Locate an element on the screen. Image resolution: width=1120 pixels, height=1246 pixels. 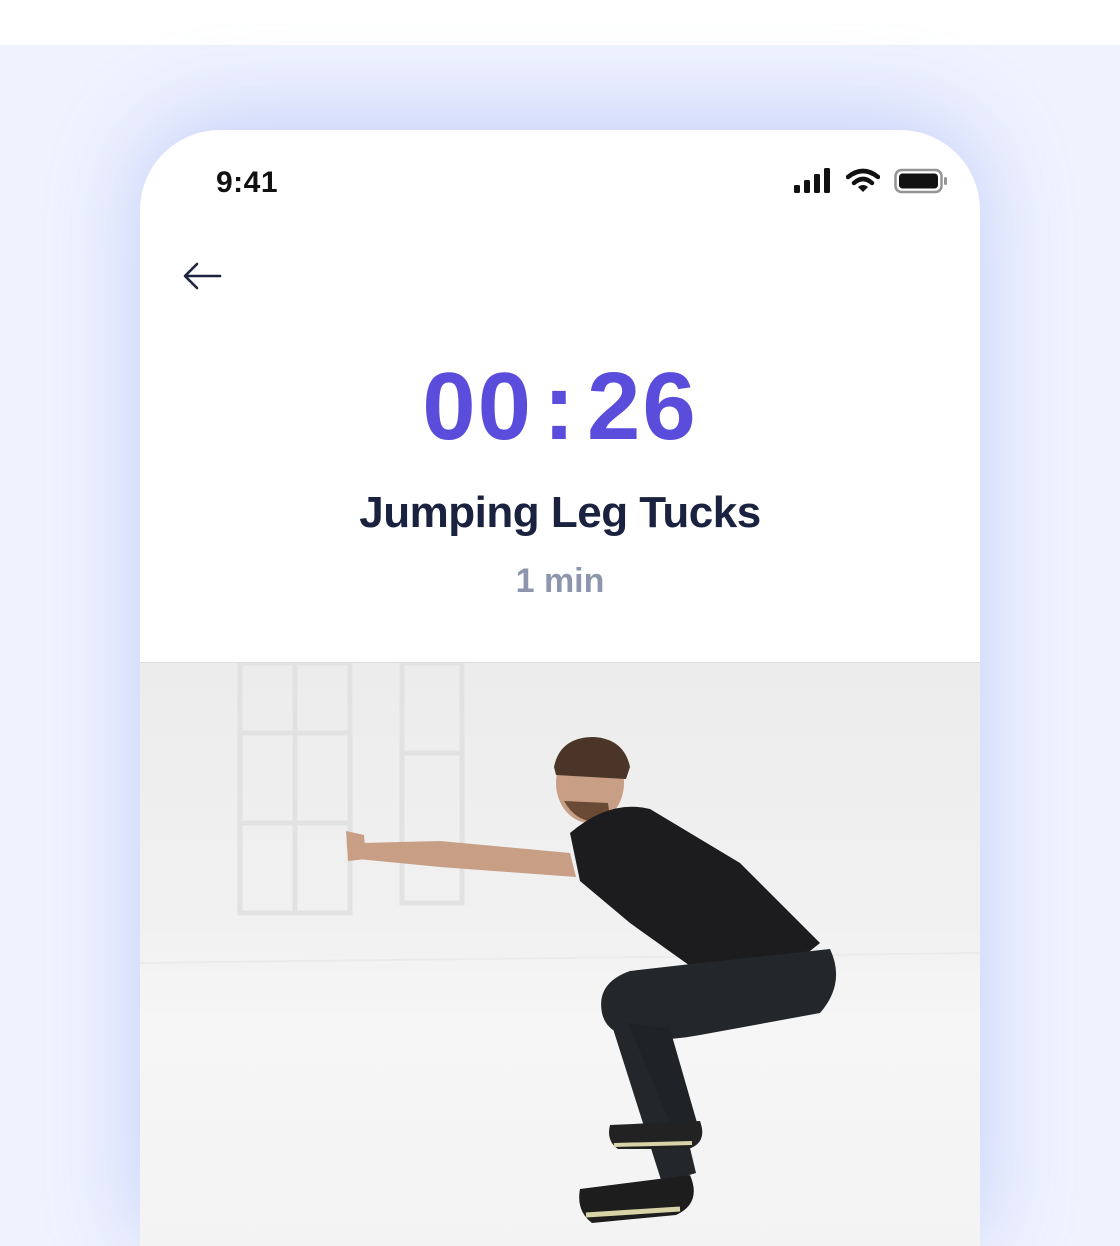
arrow-left-icon is located at coordinates (202, 278).